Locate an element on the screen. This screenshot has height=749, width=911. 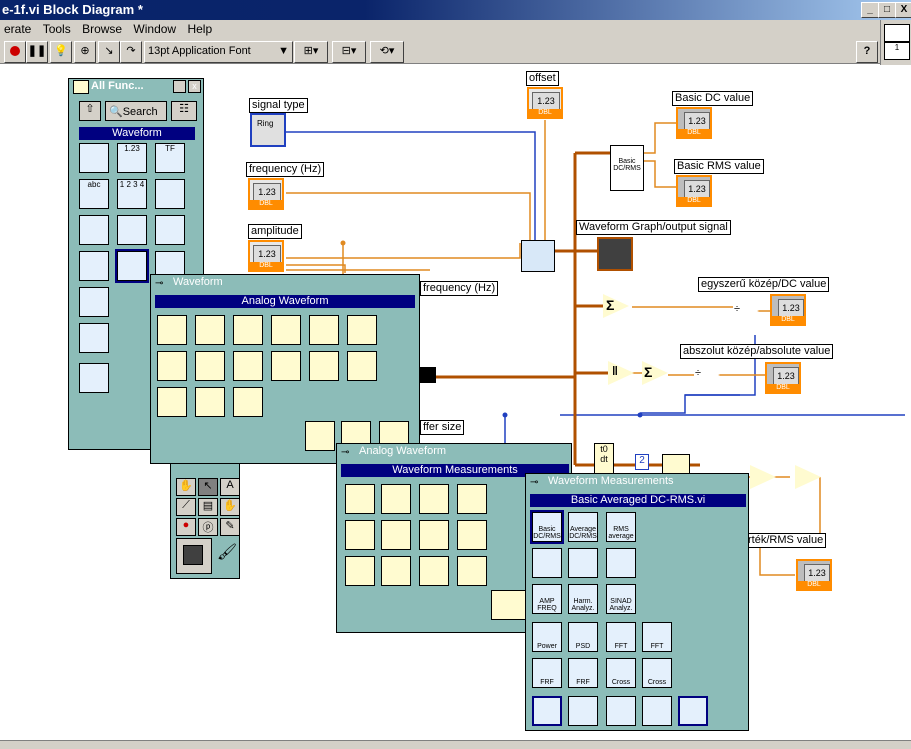
constant-two: 2 is located at coordinates (642, 462).